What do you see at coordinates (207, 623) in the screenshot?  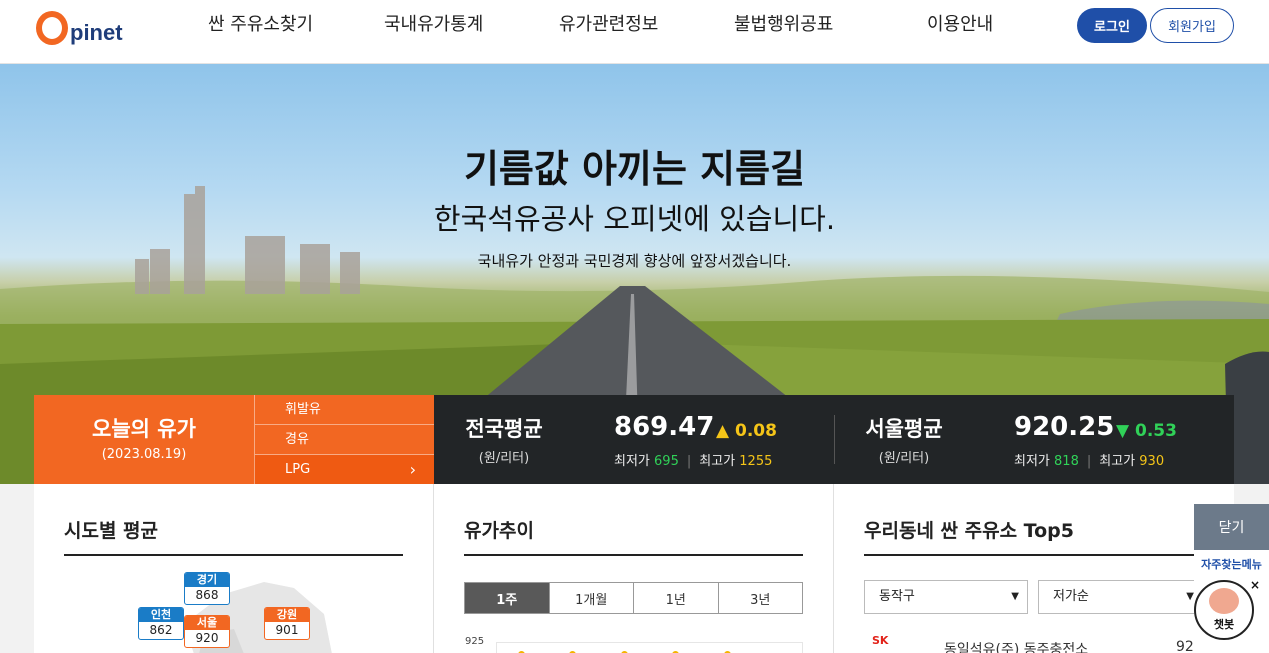 I see `region-seoul-name: 서울` at bounding box center [207, 623].